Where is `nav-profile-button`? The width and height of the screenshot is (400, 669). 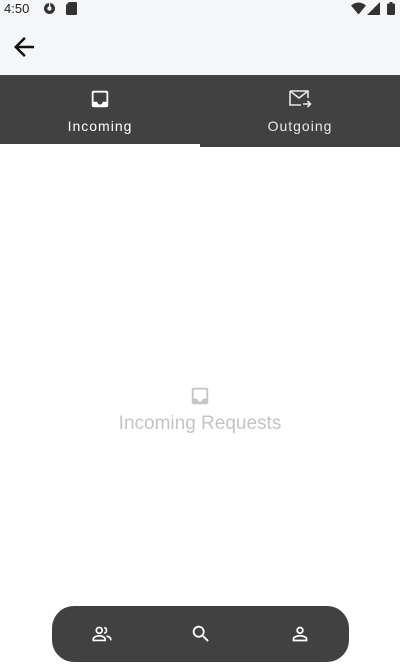 nav-profile-button is located at coordinates (299, 634).